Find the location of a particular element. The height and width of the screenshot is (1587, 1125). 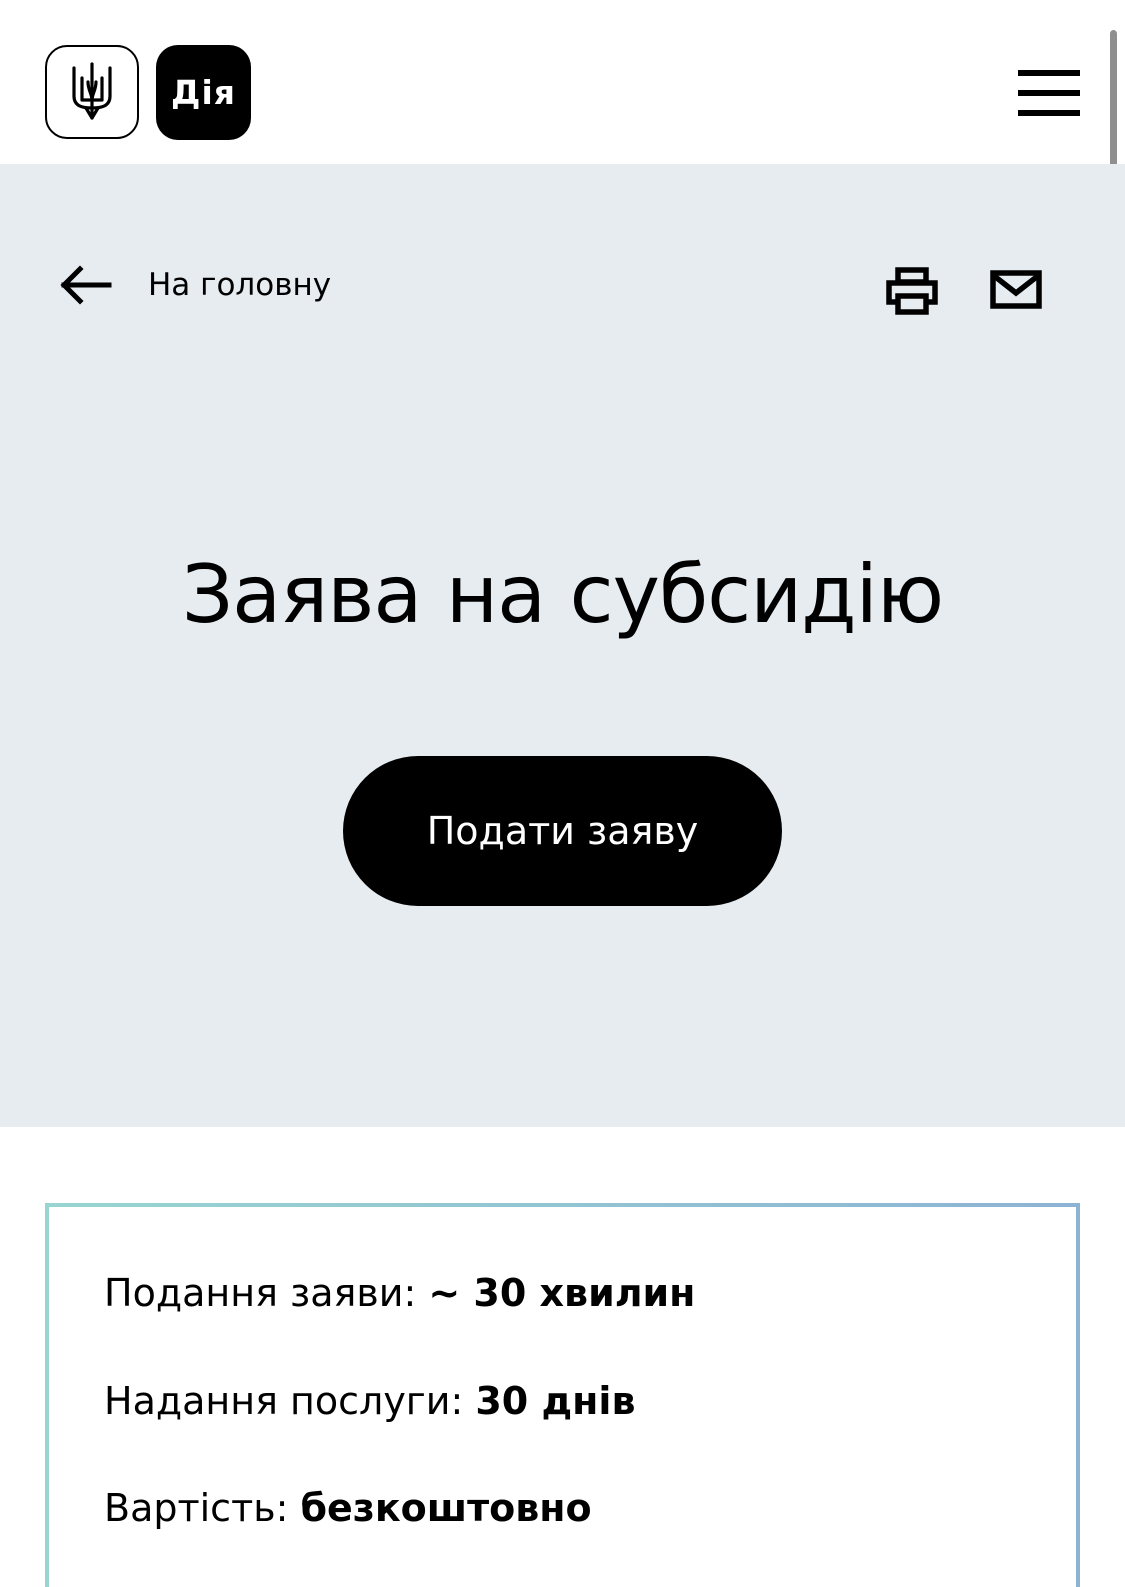

print-button is located at coordinates (912, 291).